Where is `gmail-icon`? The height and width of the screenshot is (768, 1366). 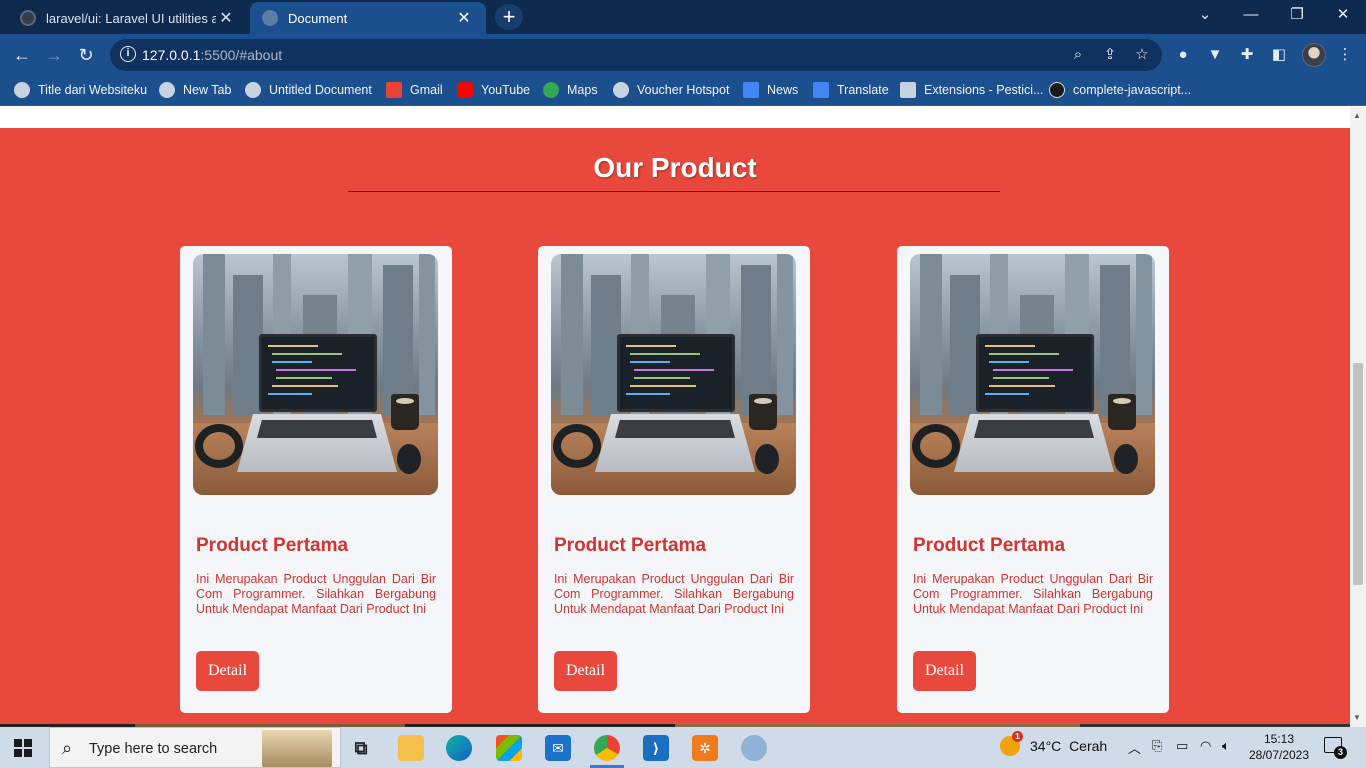 gmail-icon is located at coordinates (394, 90).